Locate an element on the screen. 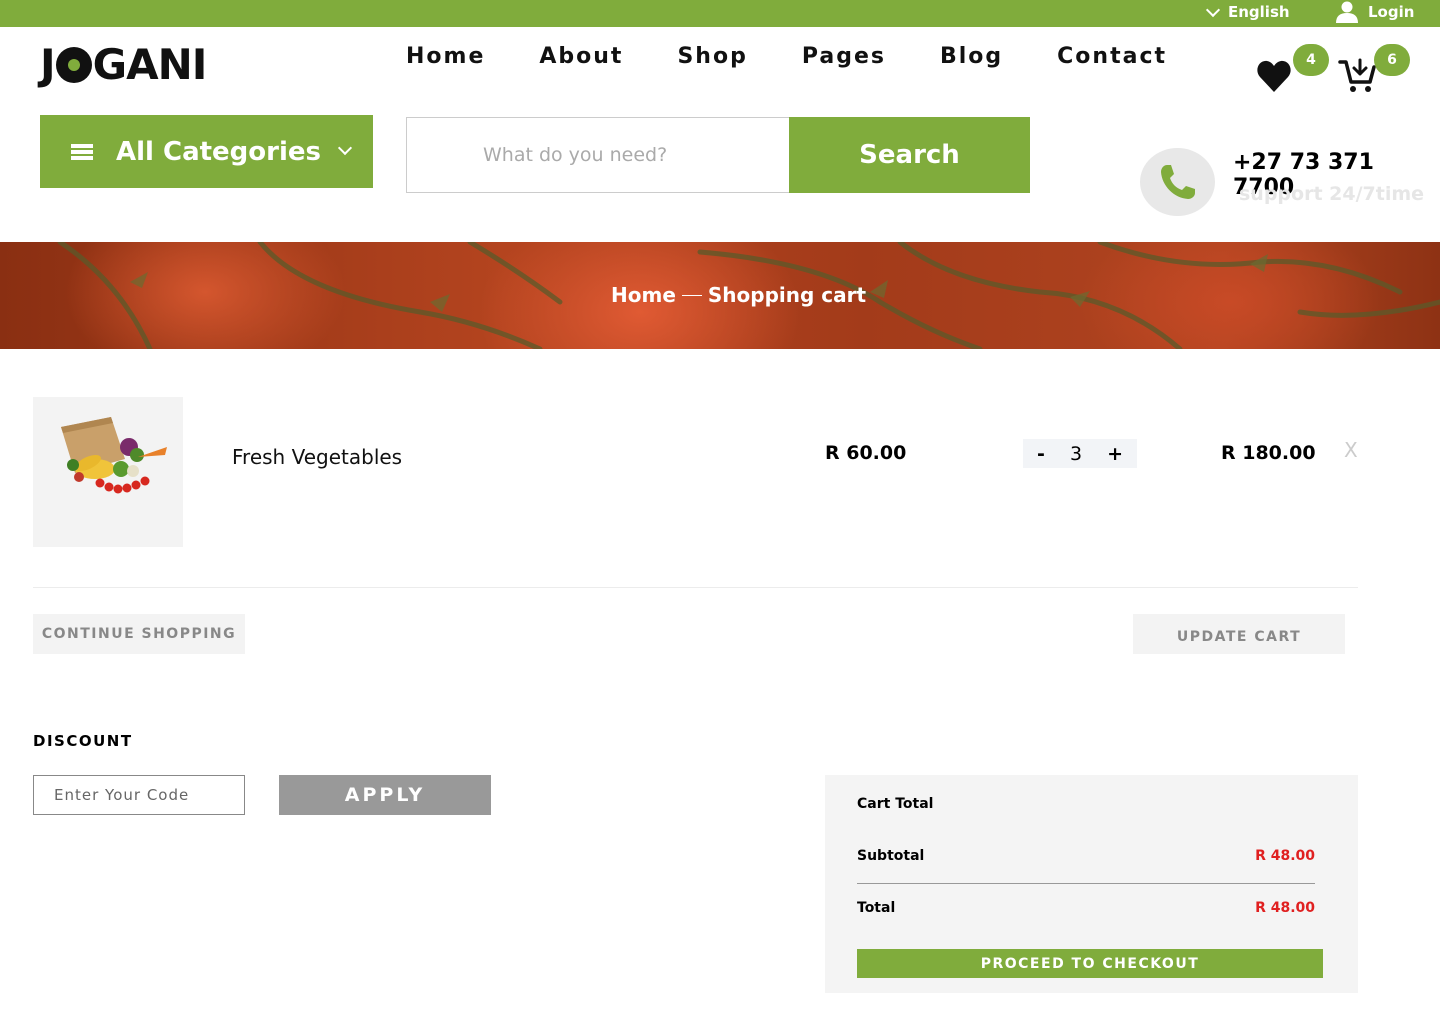  nav-about: About is located at coordinates (581, 56).